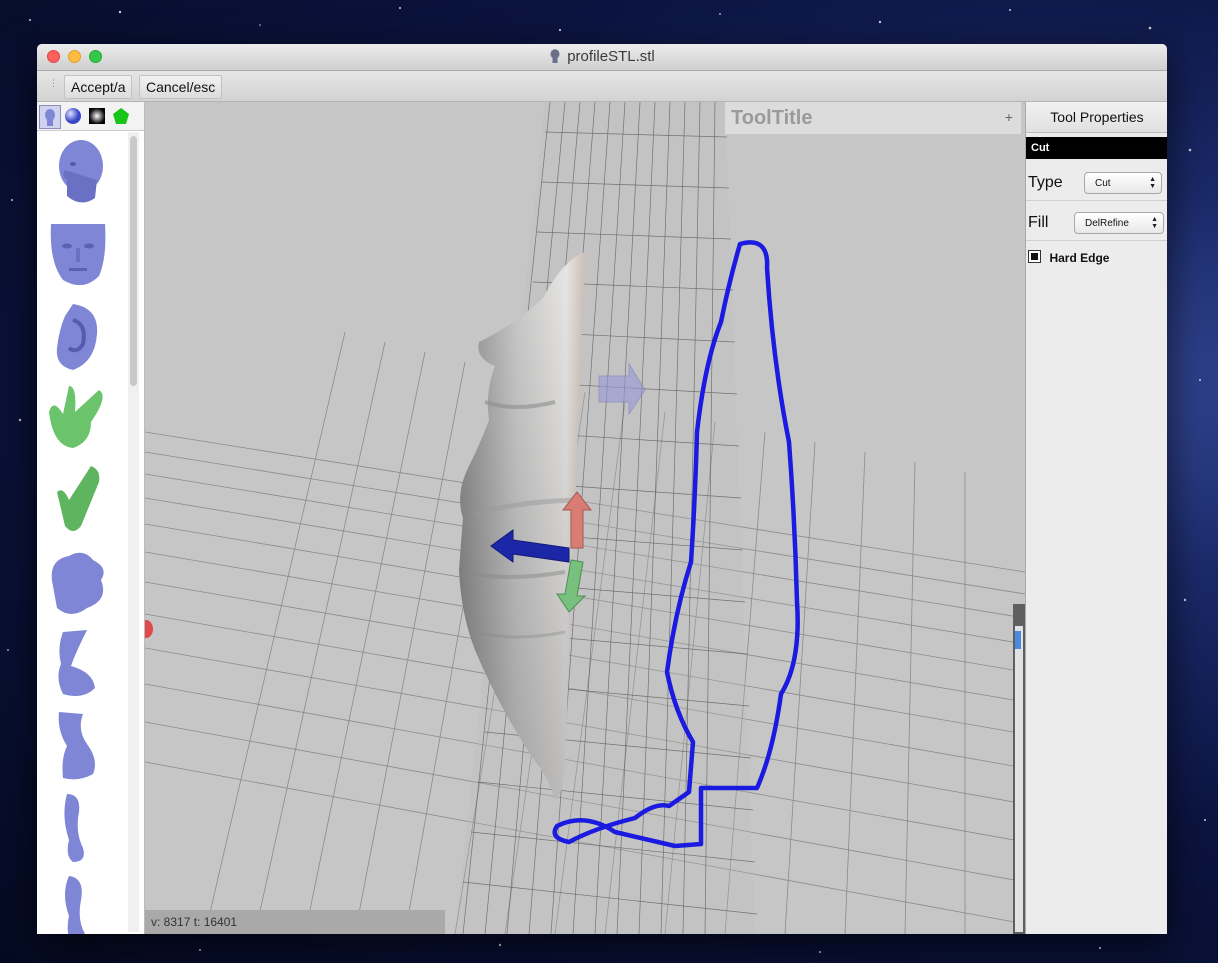  I want to click on foot-model-icon, so click(76, 746).